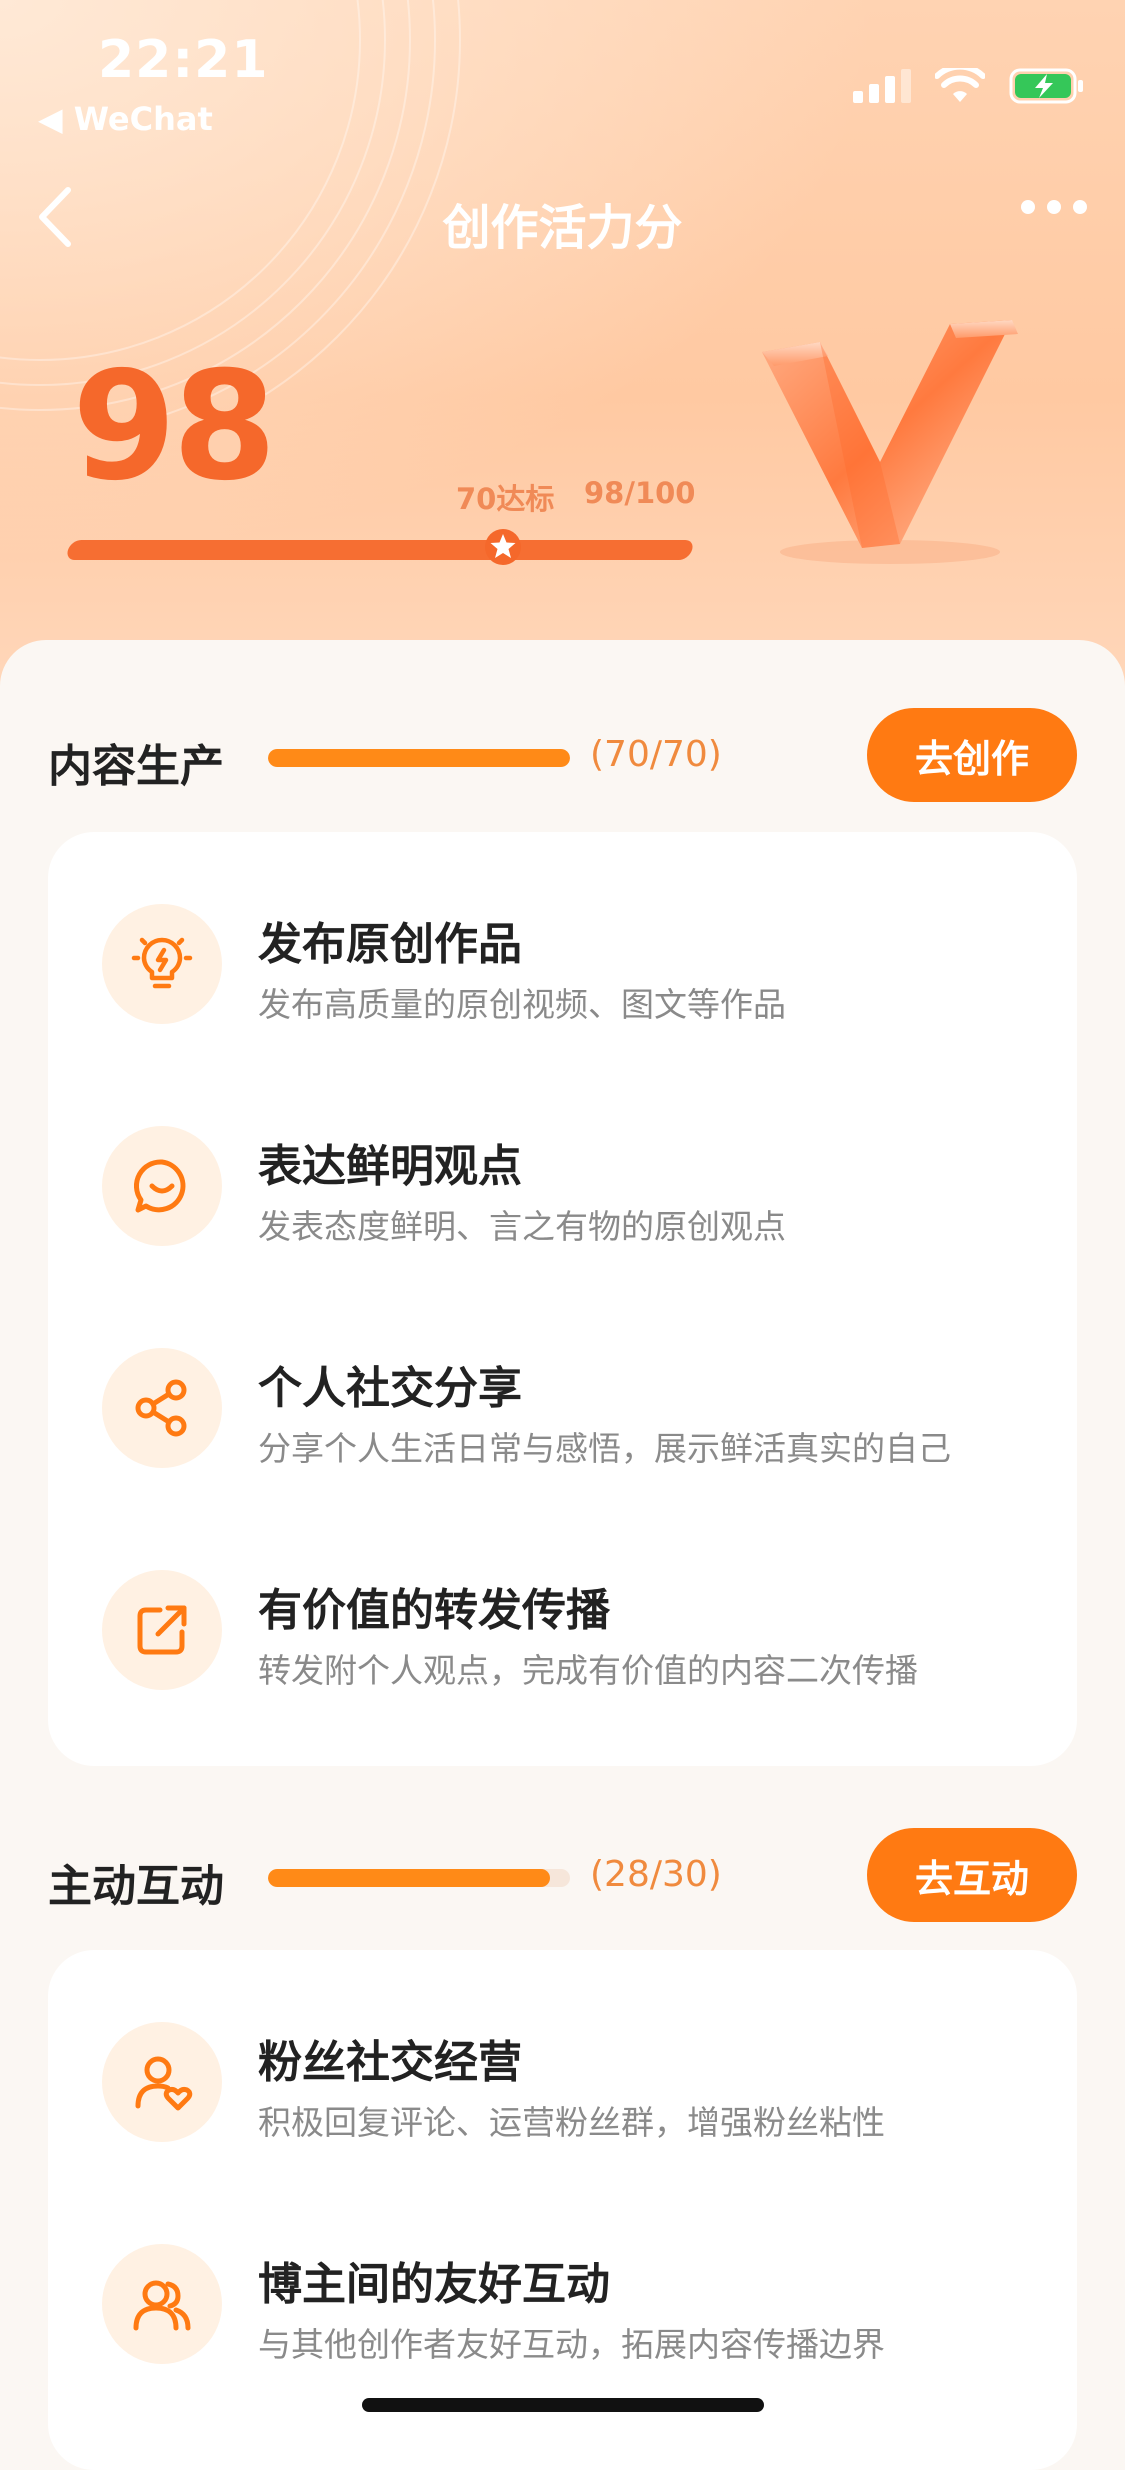 This screenshot has width=1125, height=2470. What do you see at coordinates (640, 493) in the screenshot?
I see `score-progress-label: 98/100` at bounding box center [640, 493].